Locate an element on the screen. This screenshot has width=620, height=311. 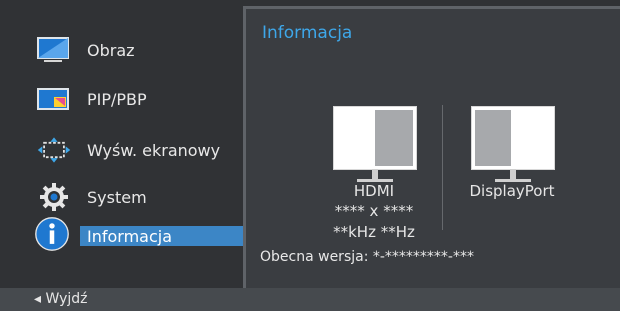
menu-item-obraz: Obraz is located at coordinates (121, 50).